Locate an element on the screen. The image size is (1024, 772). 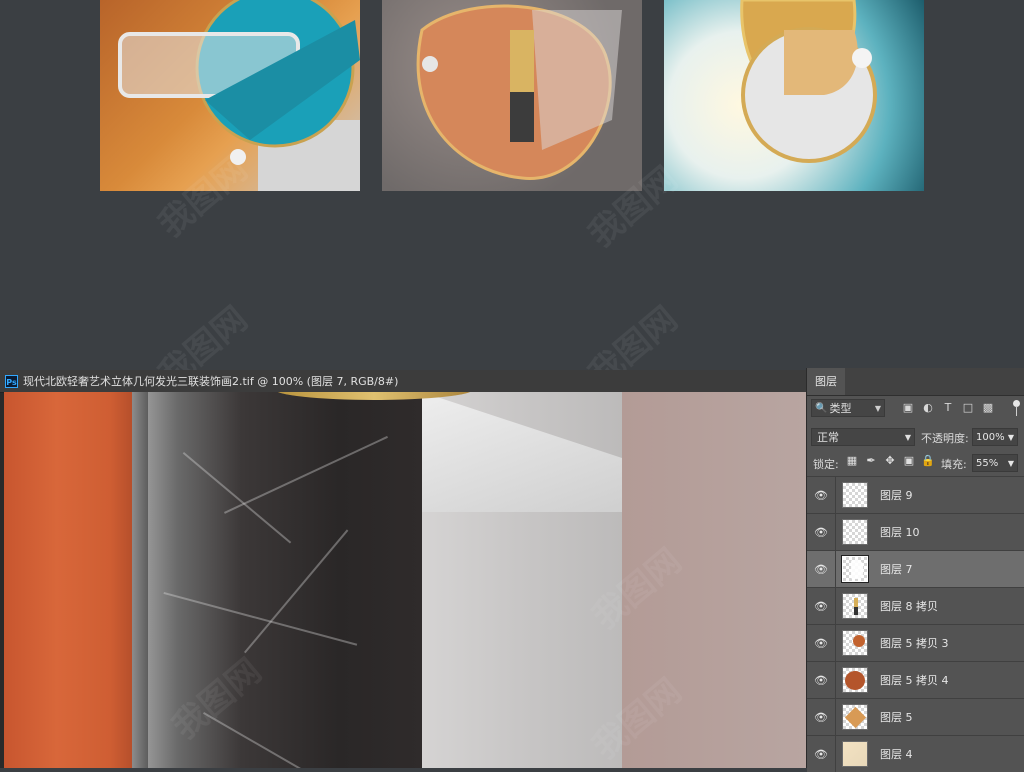
filter-row: 🔍 类型 ▼ ▣ ◐ T □ ▩ is located at coordinates (915, 409).